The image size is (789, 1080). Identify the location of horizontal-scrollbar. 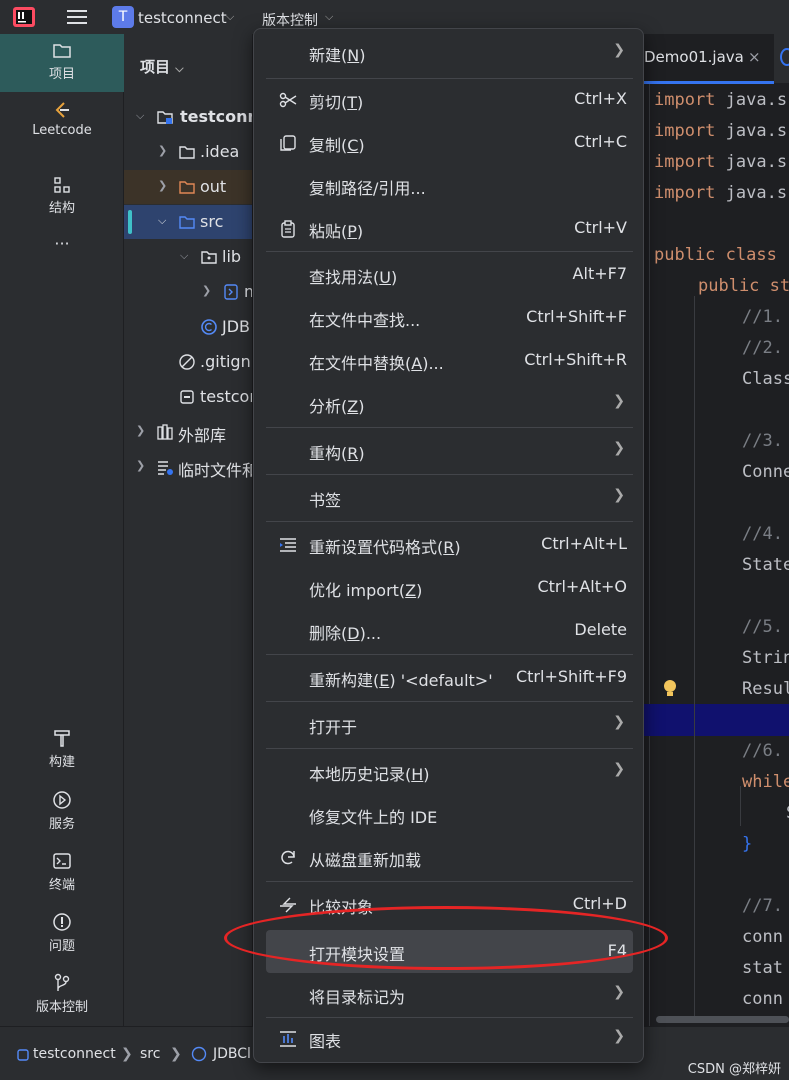
(722, 1019).